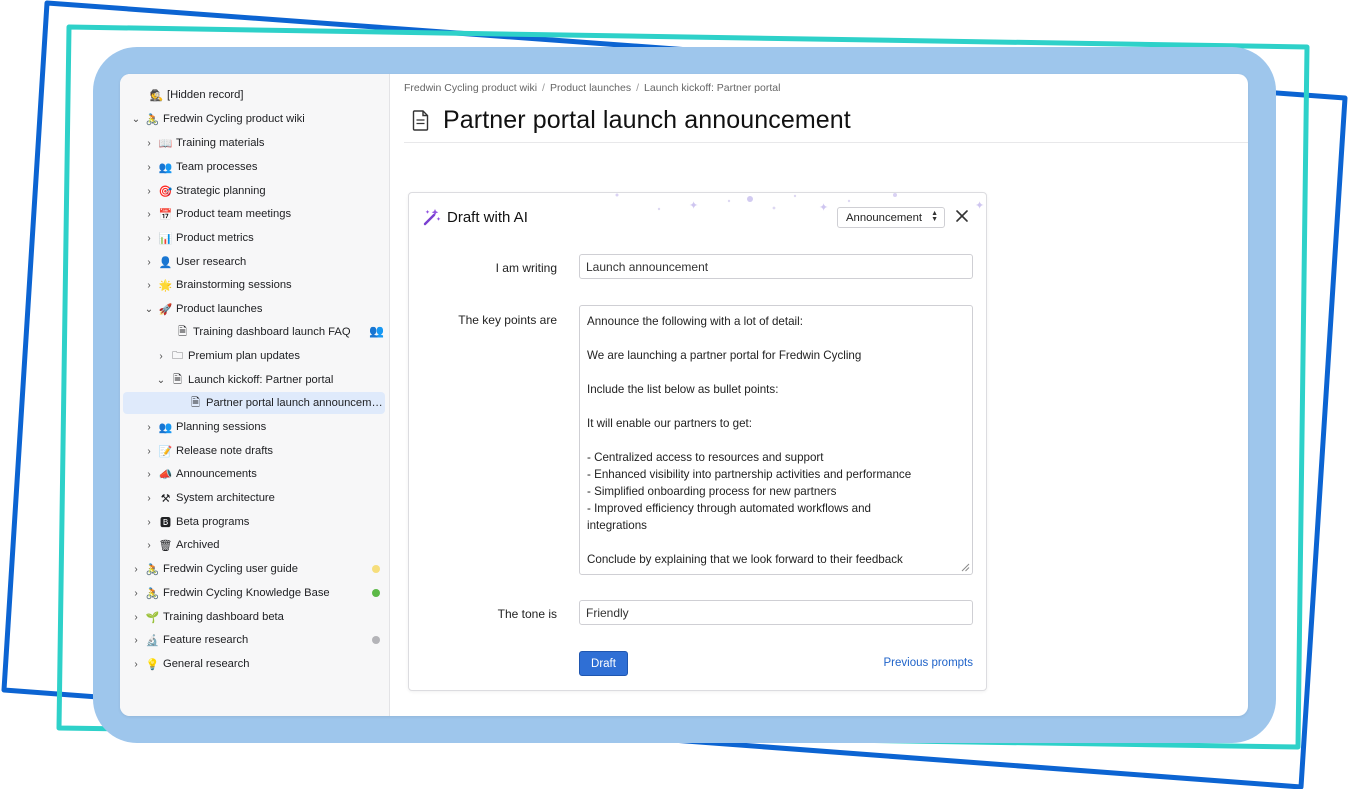 The height and width of the screenshot is (789, 1366). I want to click on sidebar-item-label: Archived, so click(198, 545).